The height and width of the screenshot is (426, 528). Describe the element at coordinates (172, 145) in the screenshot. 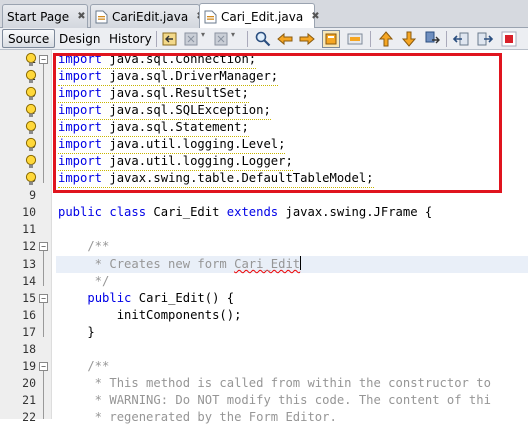

I see `code-text: import java.util.logging.Level;` at that location.